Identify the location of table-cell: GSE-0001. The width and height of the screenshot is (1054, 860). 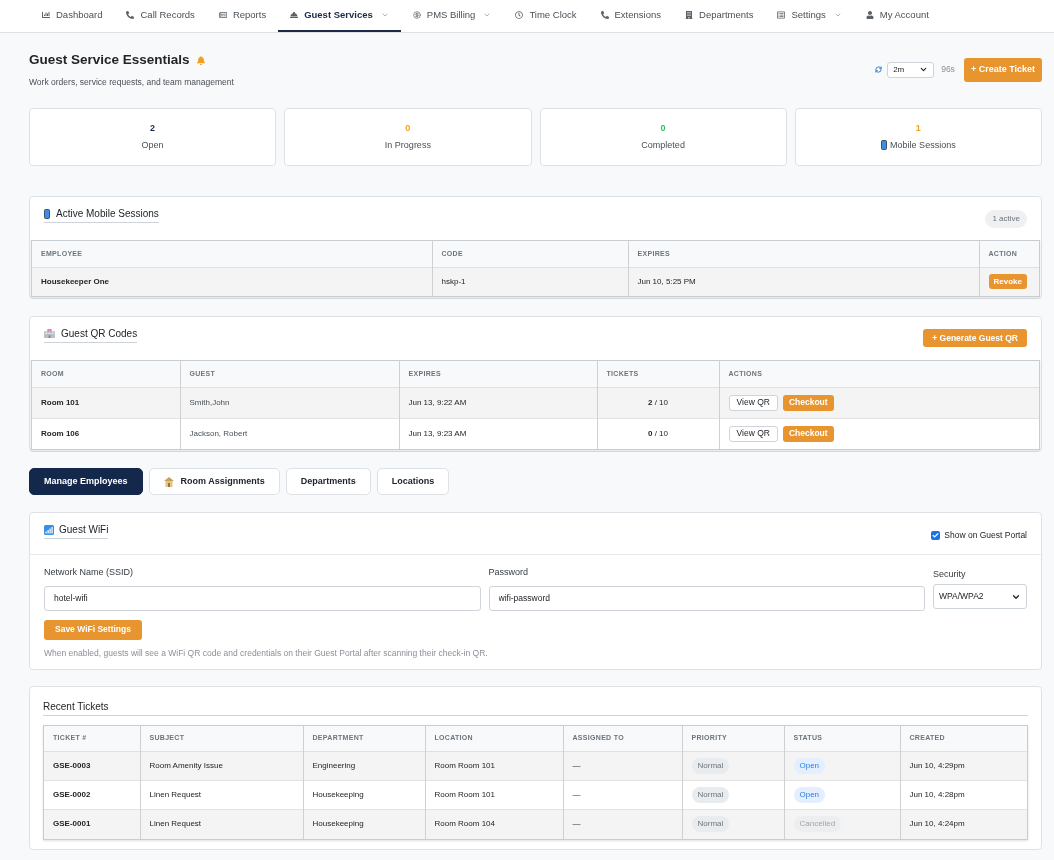
(92, 824).